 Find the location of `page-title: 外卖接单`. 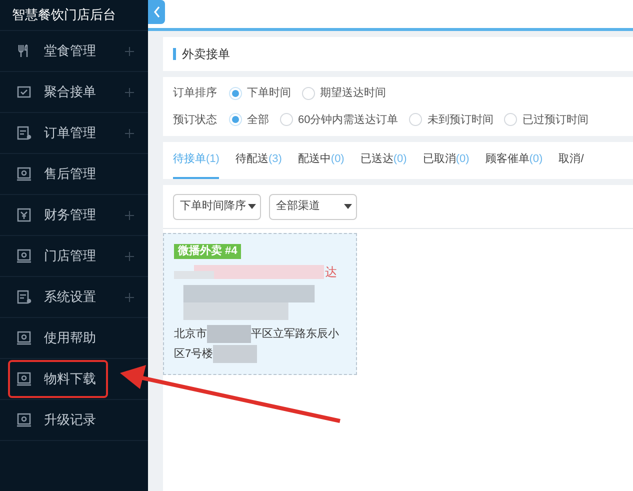

page-title: 外卖接单 is located at coordinates (206, 54).